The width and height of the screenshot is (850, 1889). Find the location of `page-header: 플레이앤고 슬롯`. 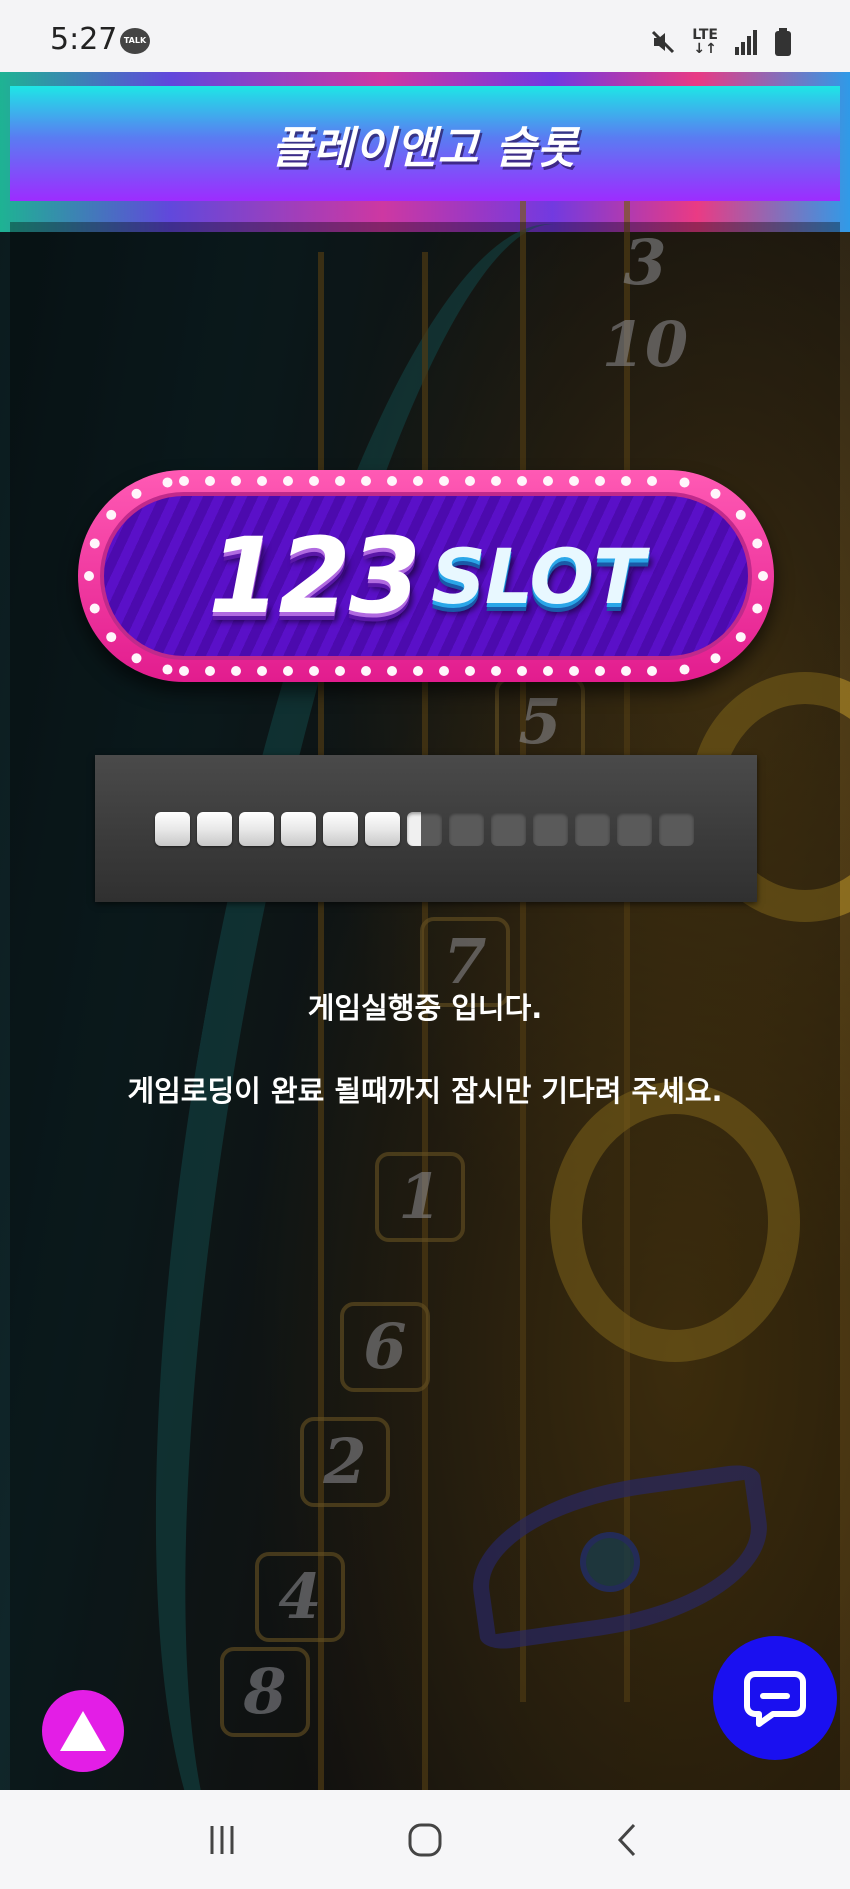

page-header: 플레이앤고 슬롯 is located at coordinates (425, 143).